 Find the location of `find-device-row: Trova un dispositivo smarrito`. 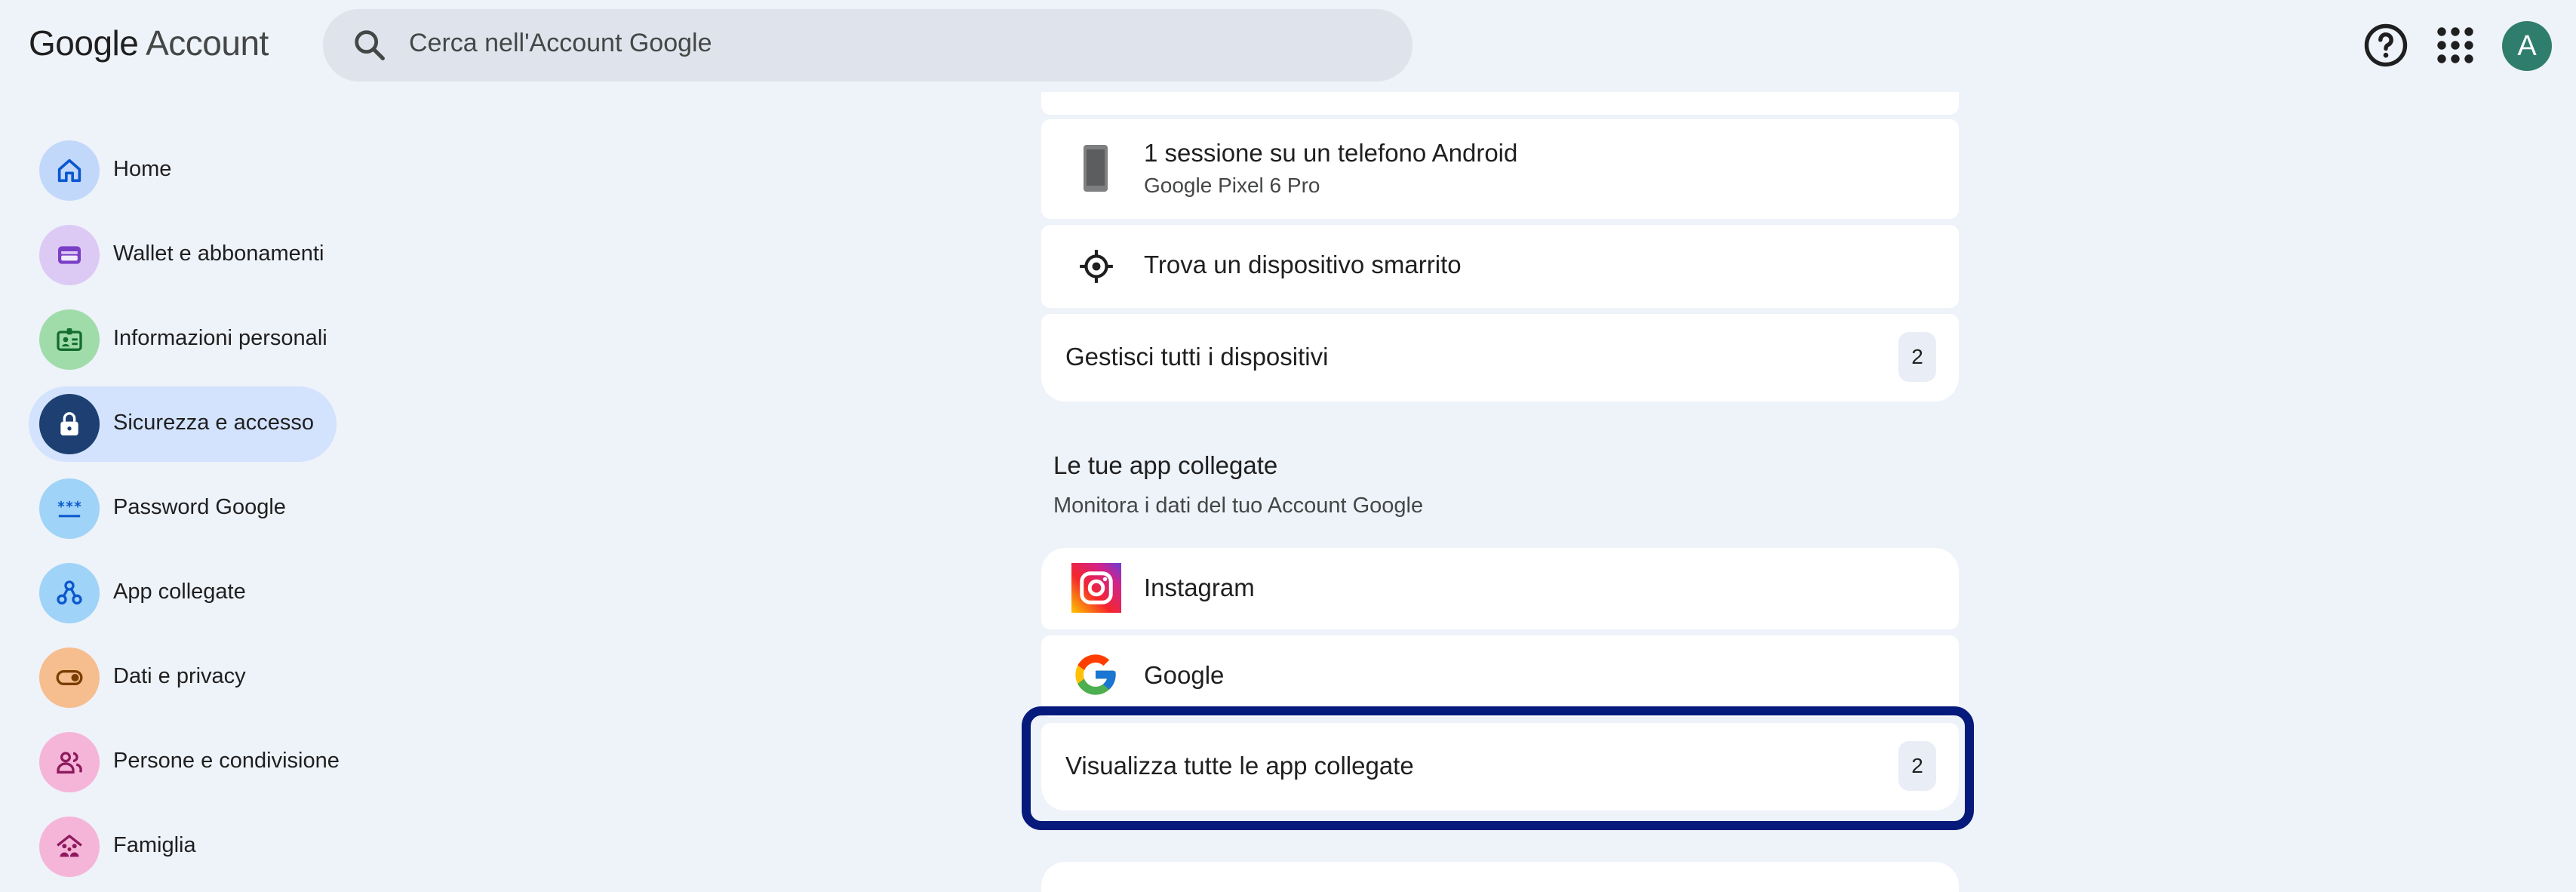

find-device-row: Trova un dispositivo smarrito is located at coordinates (1500, 266).